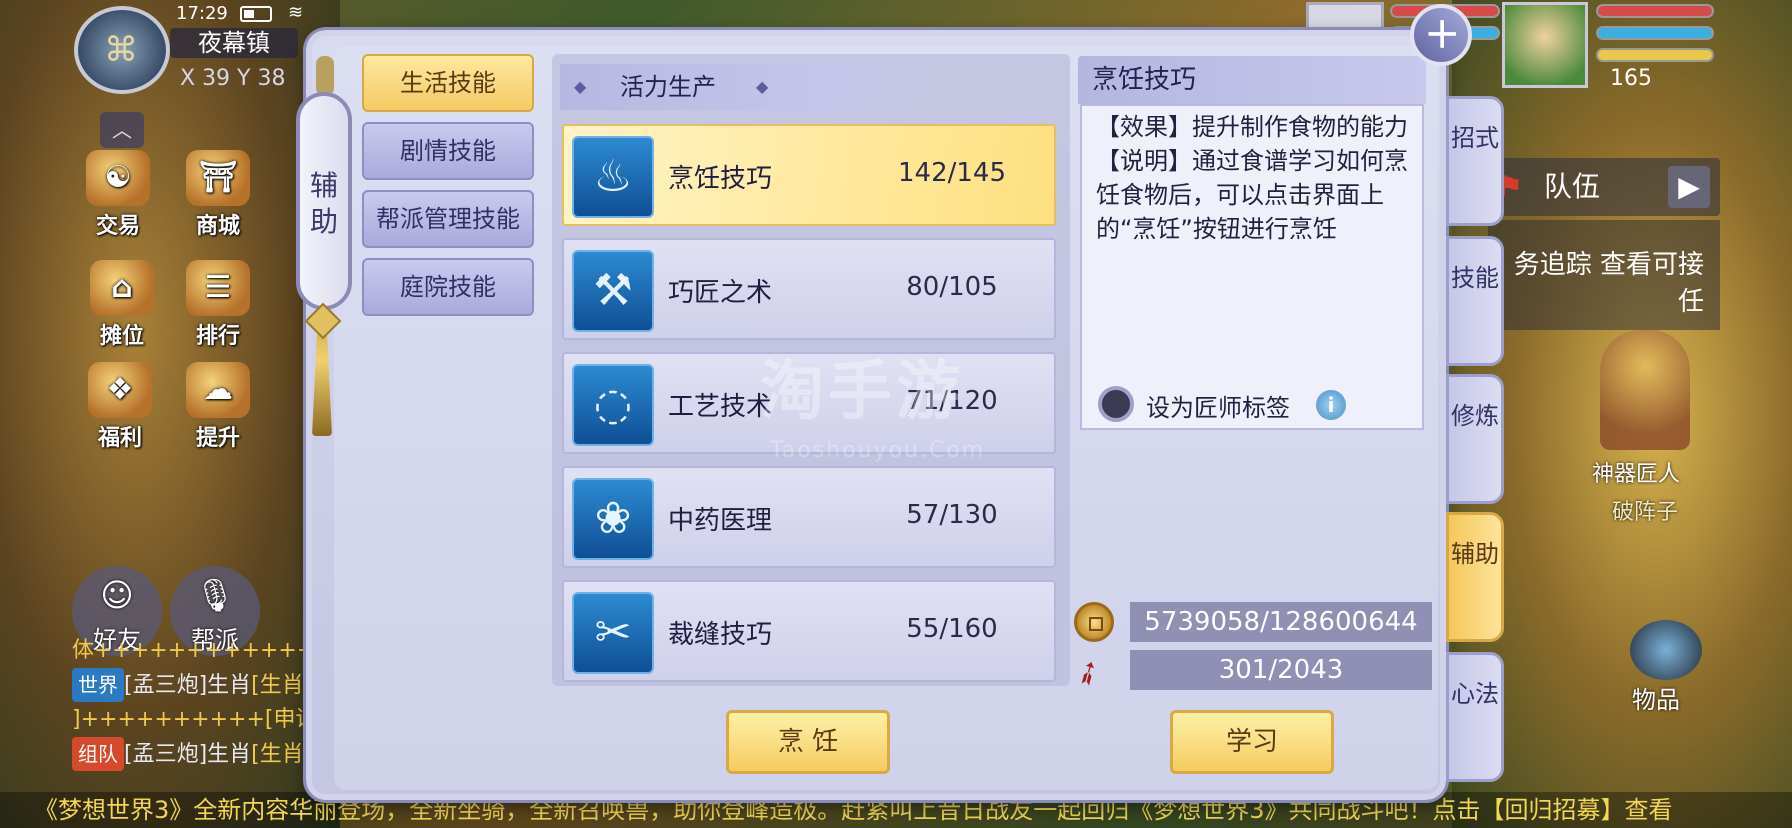  Describe the element at coordinates (809, 631) in the screenshot. I see `skill-row-tailoring: ✂ 裁缝技巧 55/160` at that location.